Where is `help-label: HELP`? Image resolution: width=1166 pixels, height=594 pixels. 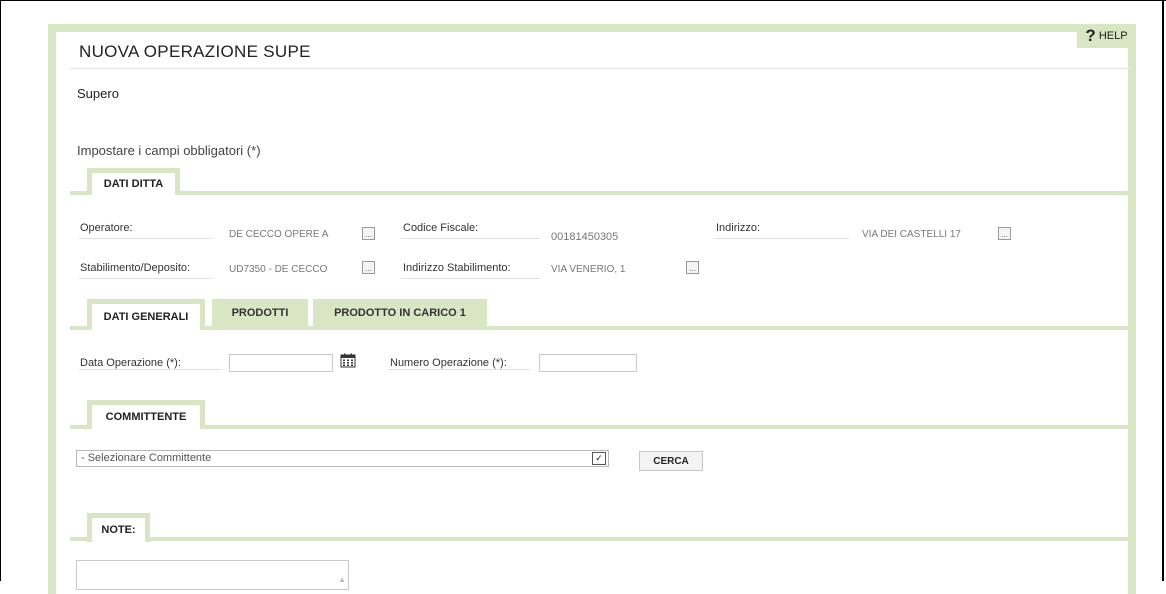
help-label: HELP is located at coordinates (1113, 36).